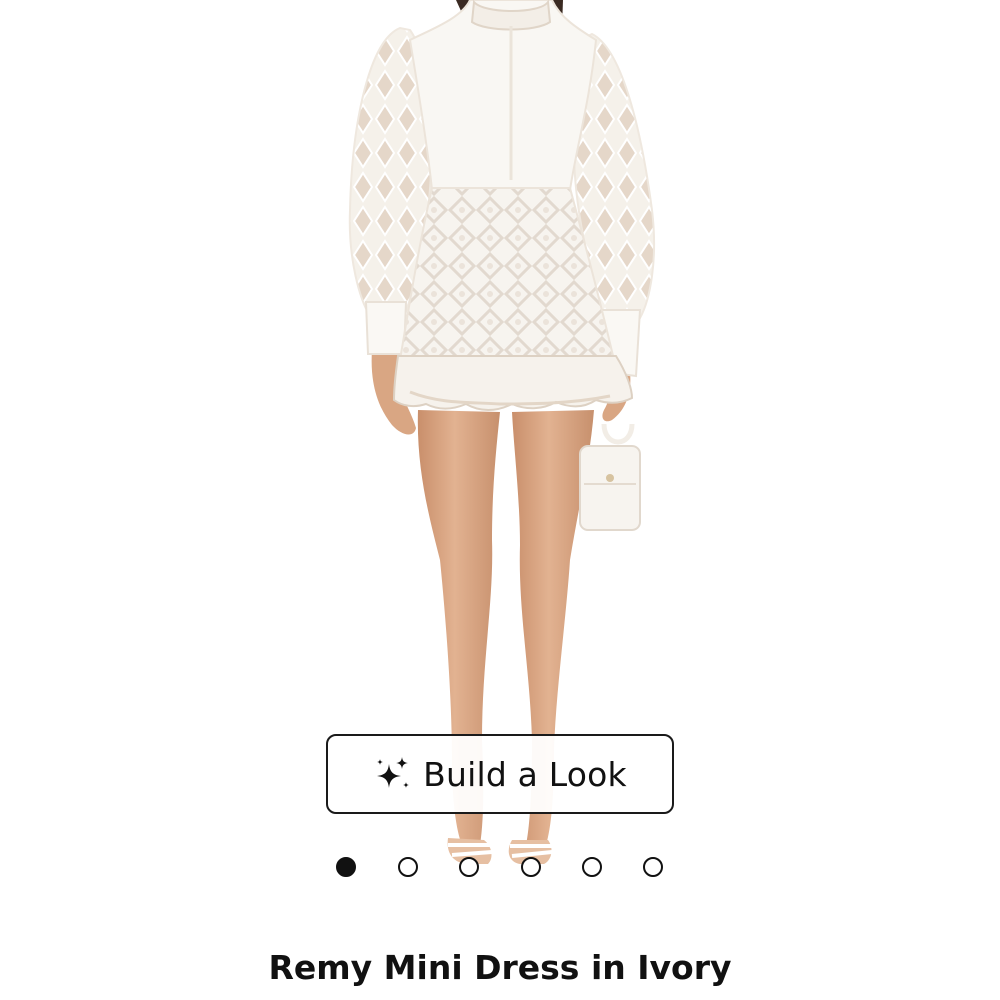 This screenshot has width=1000, height=1000. Describe the element at coordinates (618, 434) in the screenshot. I see `handbag-strap` at that location.